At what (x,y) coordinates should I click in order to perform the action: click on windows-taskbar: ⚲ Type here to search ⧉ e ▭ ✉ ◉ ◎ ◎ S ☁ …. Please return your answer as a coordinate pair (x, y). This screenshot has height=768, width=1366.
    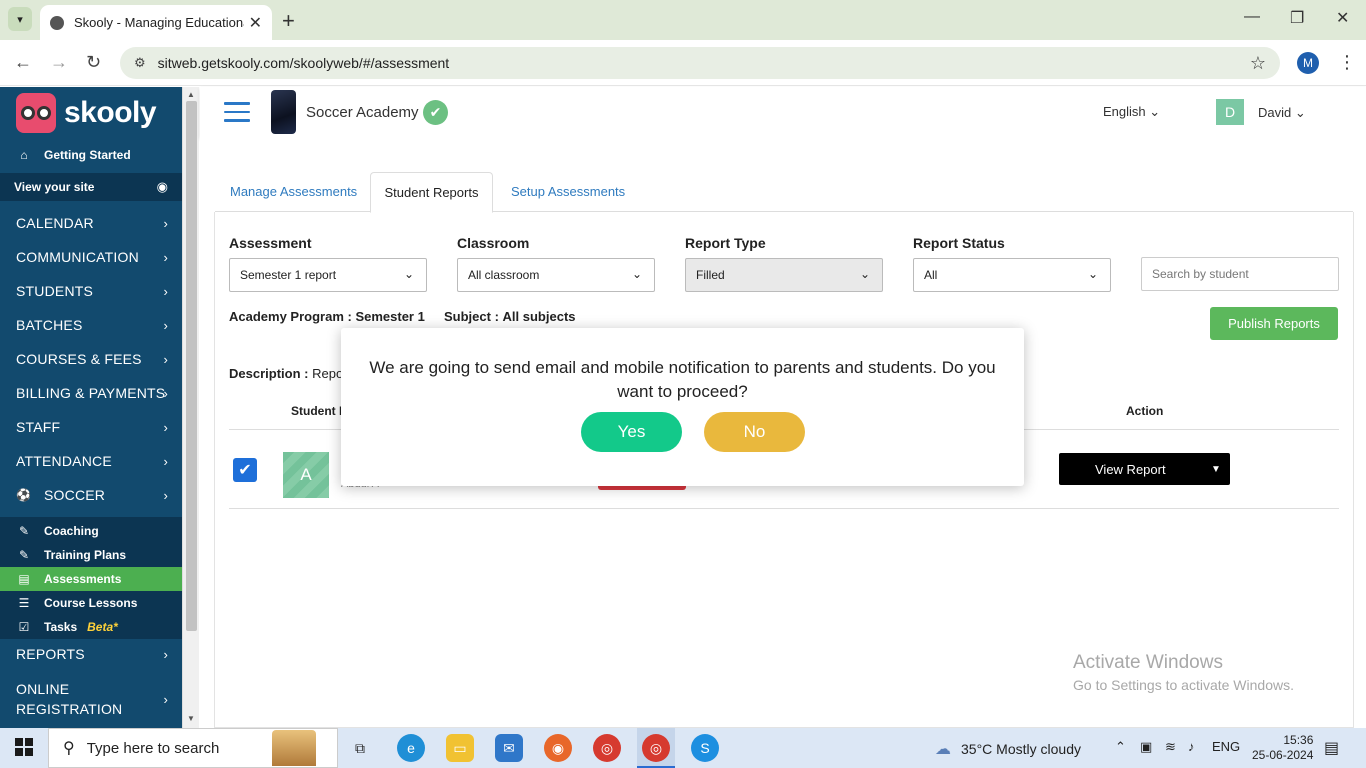
    Looking at the image, I should click on (683, 748).